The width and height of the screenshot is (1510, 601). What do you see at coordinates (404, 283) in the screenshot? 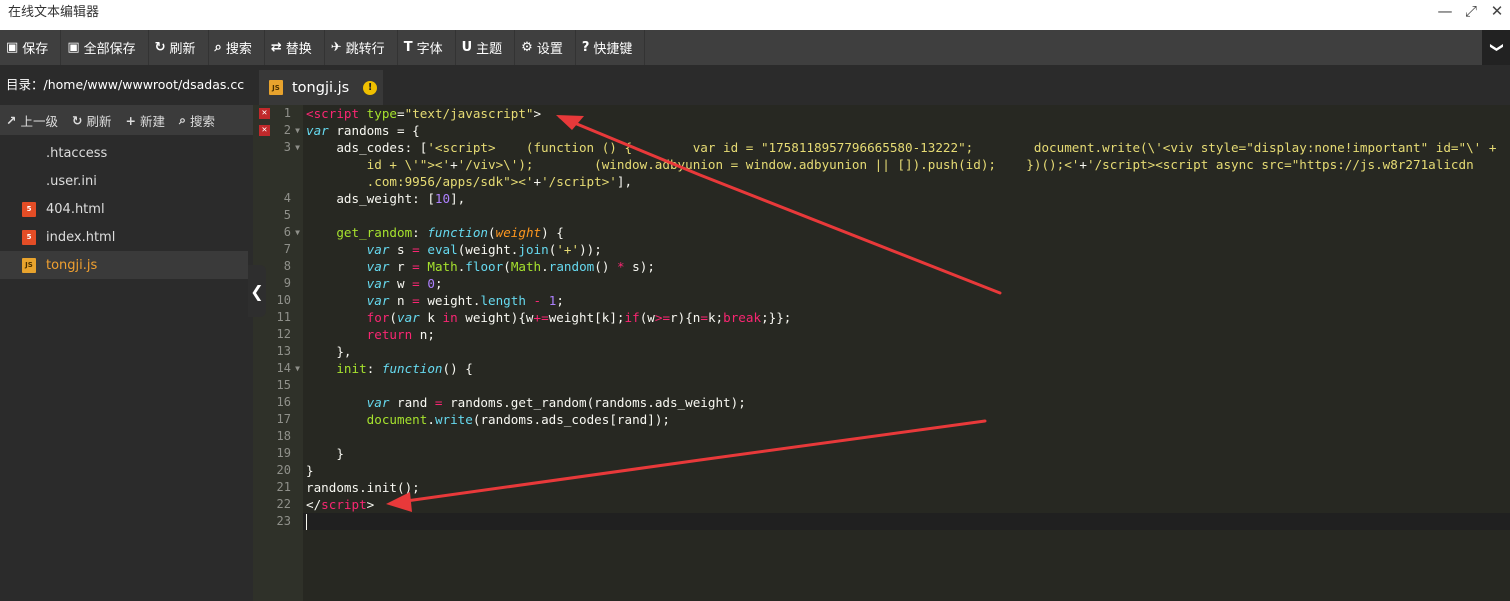
I see `code-line: var w = 0;` at bounding box center [404, 283].